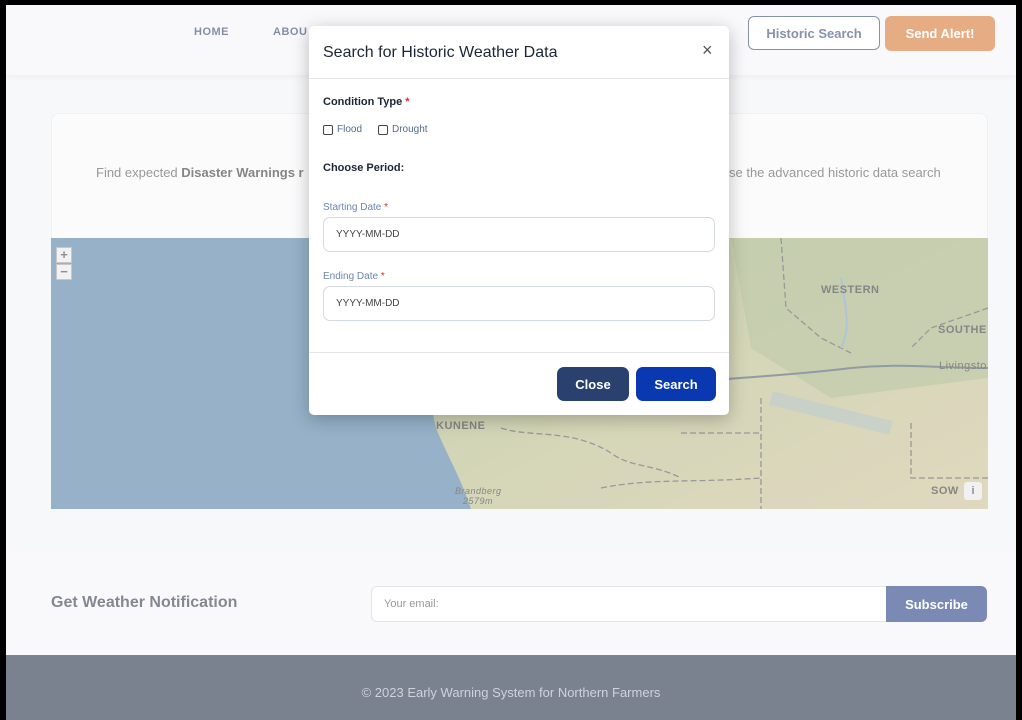 This screenshot has width=1022, height=720. What do you see at coordinates (519, 383) in the screenshot?
I see `modal-footer: Close Search` at bounding box center [519, 383].